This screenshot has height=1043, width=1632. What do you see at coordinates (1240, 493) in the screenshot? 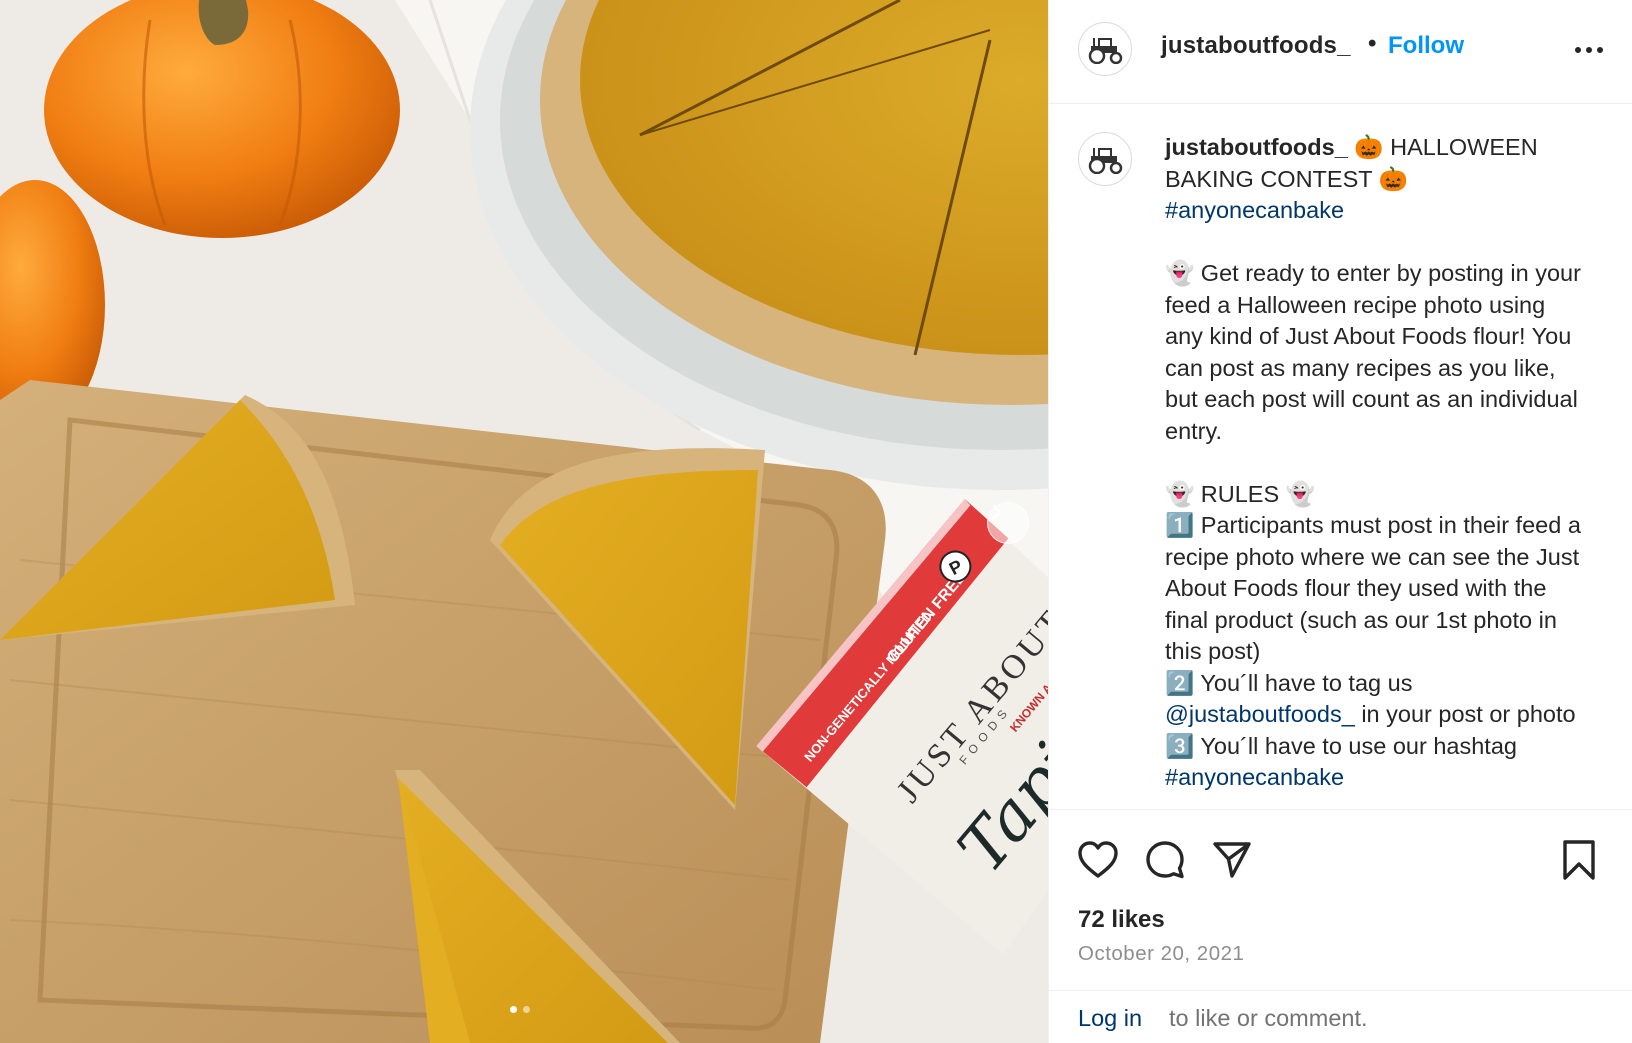
I see `rules-heading: 👻 RULES 👻` at bounding box center [1240, 493].